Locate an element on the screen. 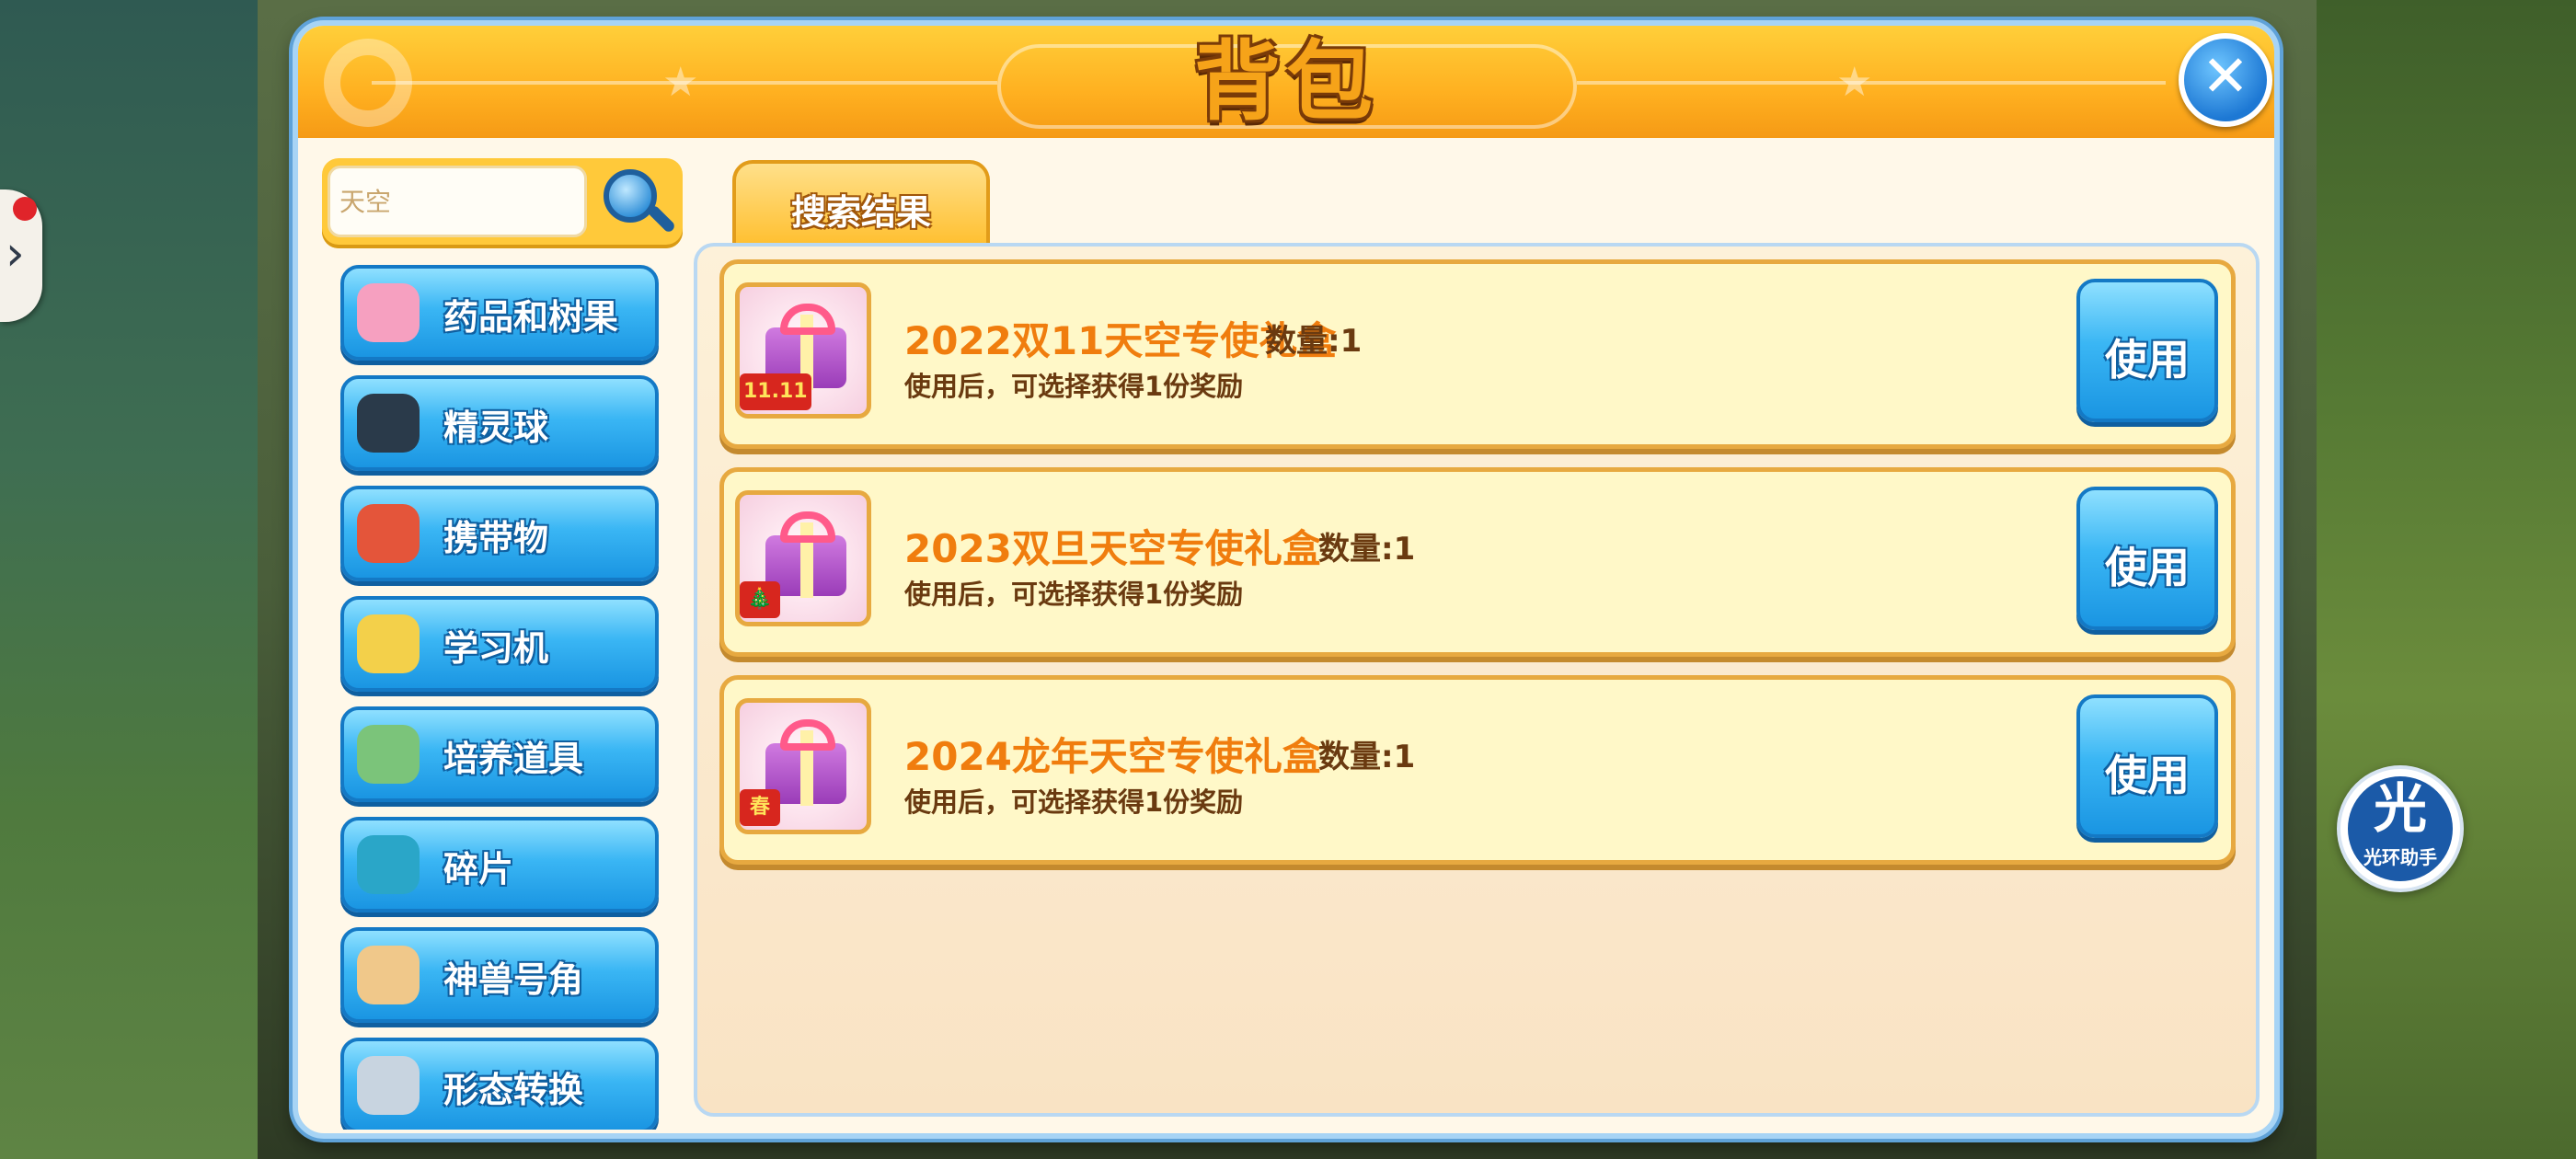 The height and width of the screenshot is (1159, 2576). assistant-logo-icon: 光 光环助手 is located at coordinates (2400, 828).